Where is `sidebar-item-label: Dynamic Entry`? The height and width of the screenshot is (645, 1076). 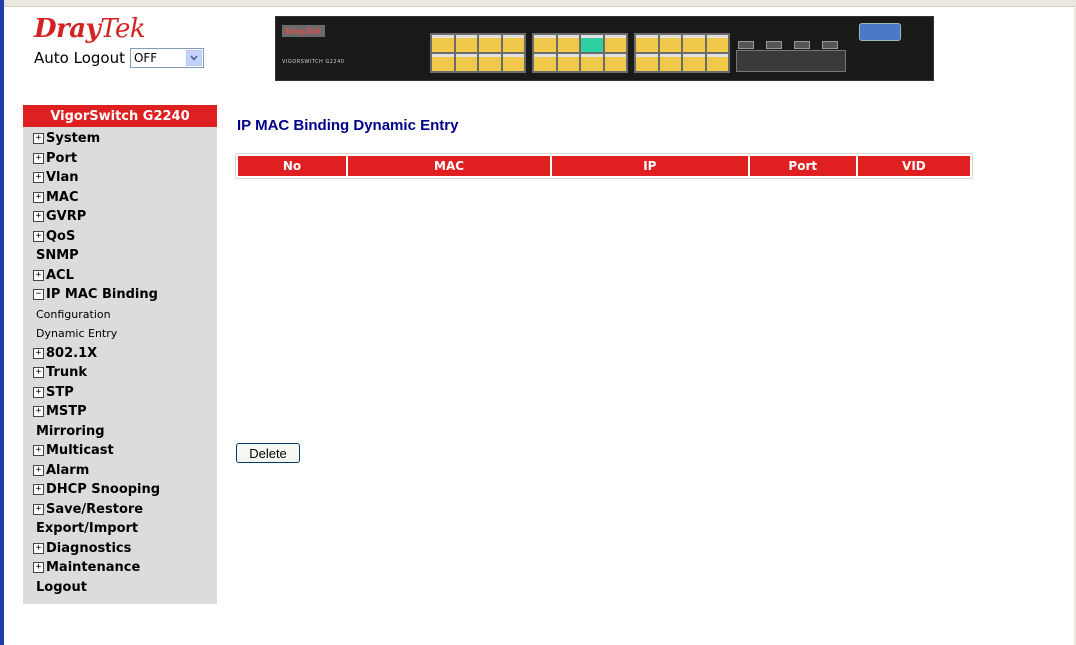 sidebar-item-label: Dynamic Entry is located at coordinates (77, 334).